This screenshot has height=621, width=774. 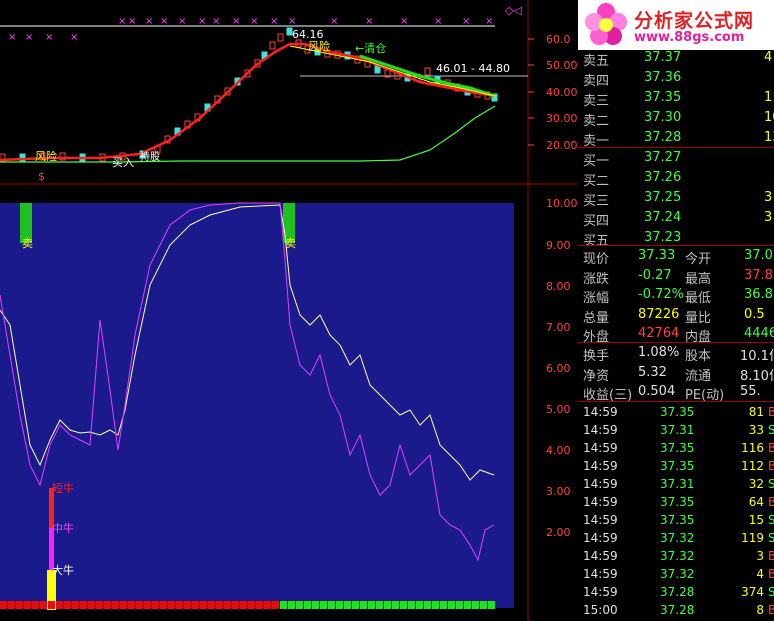 I want to click on quote-value: 37.33, so click(x=657, y=255).